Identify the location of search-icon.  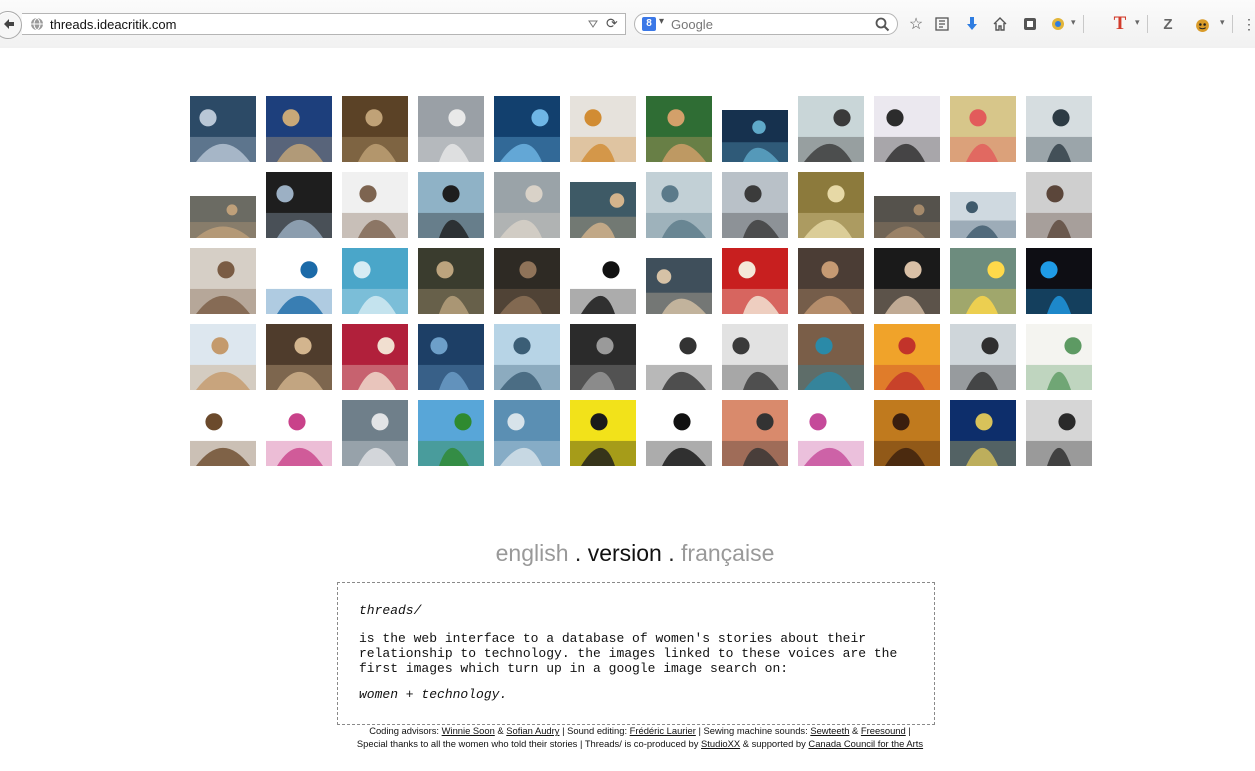
(882, 24).